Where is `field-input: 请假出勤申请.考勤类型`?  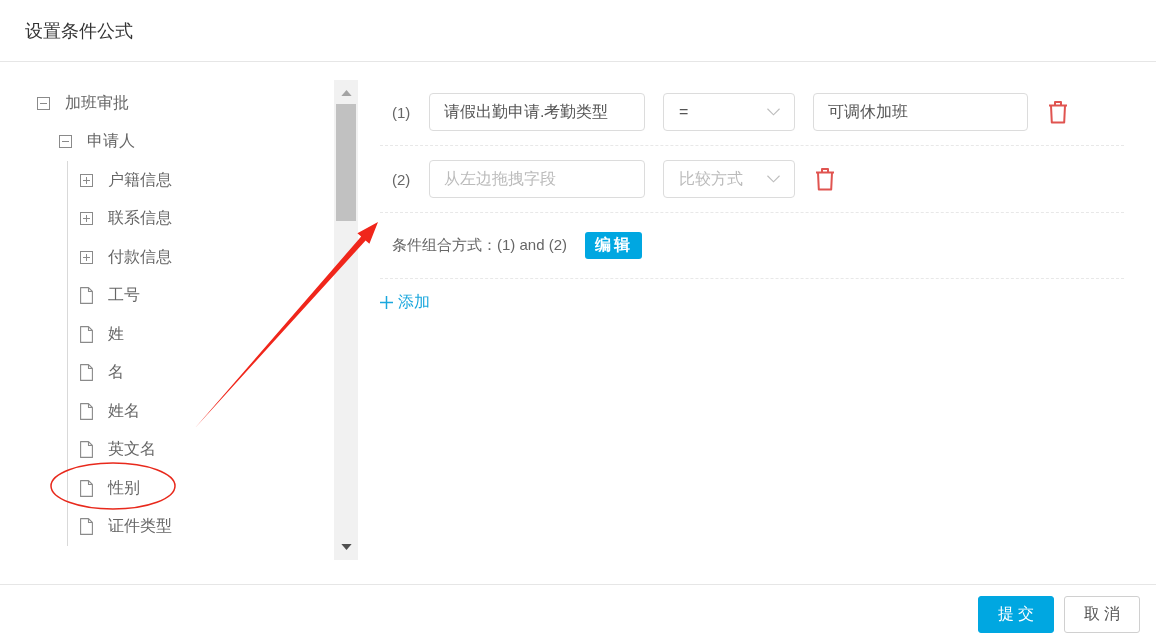 field-input: 请假出勤申请.考勤类型 is located at coordinates (537, 112).